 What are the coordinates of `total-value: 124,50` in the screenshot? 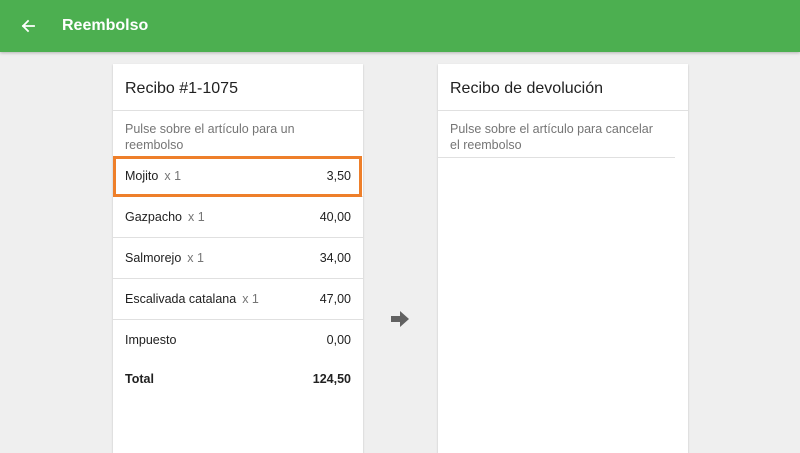 It's located at (331, 379).